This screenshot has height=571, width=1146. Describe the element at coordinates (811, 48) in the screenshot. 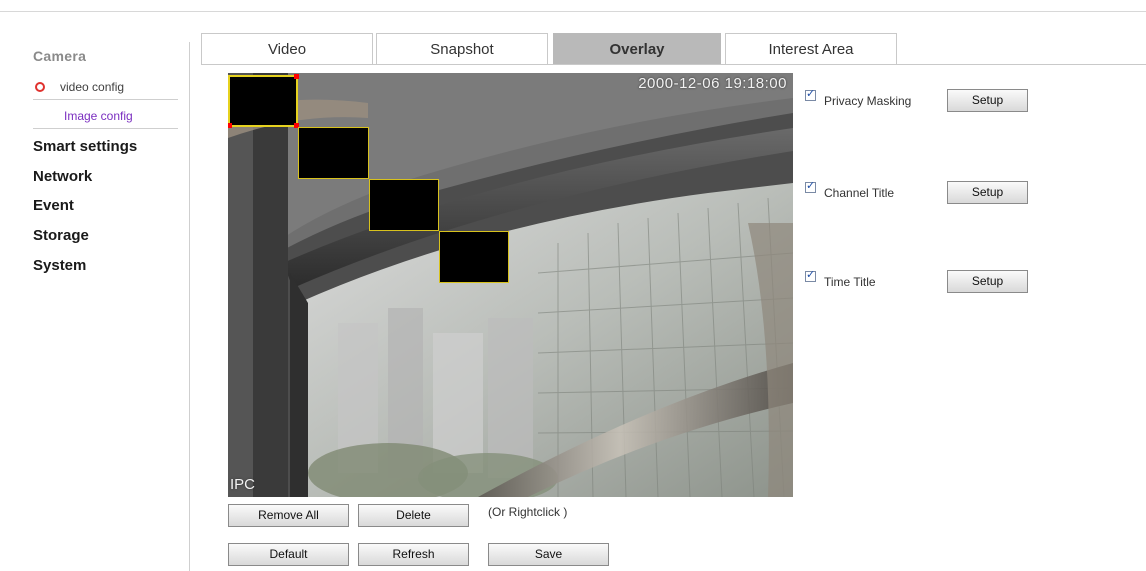

I see `tab-interest-area: Interest Area` at that location.